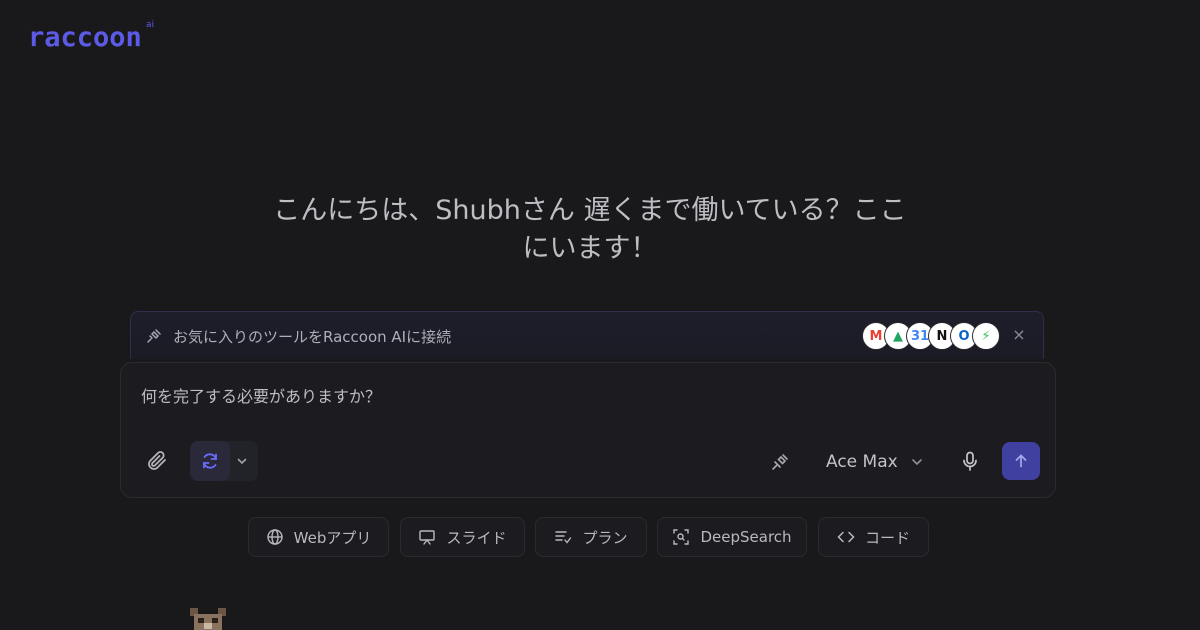 The height and width of the screenshot is (630, 1200). What do you see at coordinates (780, 462) in the screenshot?
I see `connector-plug-icon` at bounding box center [780, 462].